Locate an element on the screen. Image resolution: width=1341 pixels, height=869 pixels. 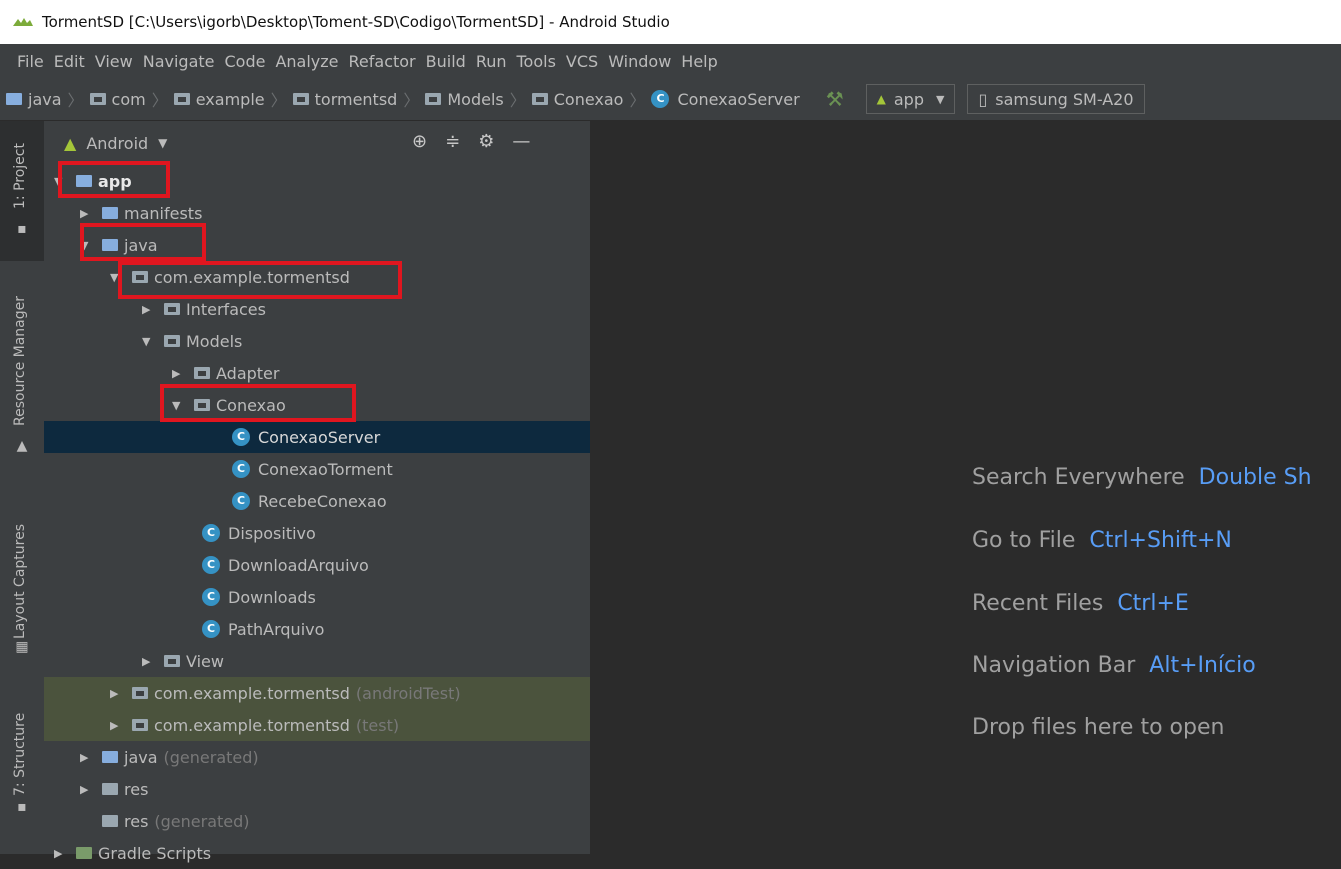
expand-arrow-icon: ▼ is located at coordinates (153, 341).